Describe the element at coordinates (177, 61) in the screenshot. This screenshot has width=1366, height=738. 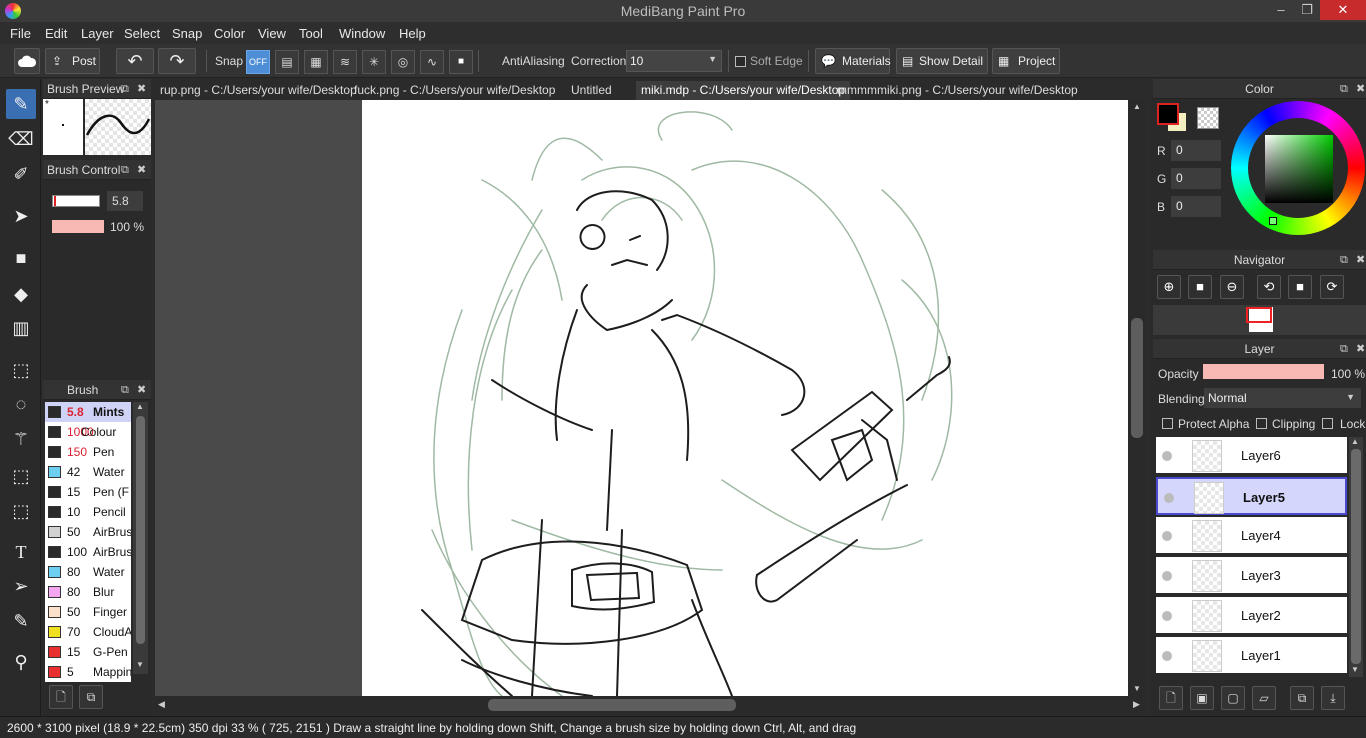
I see `redo-button: ↷` at that location.